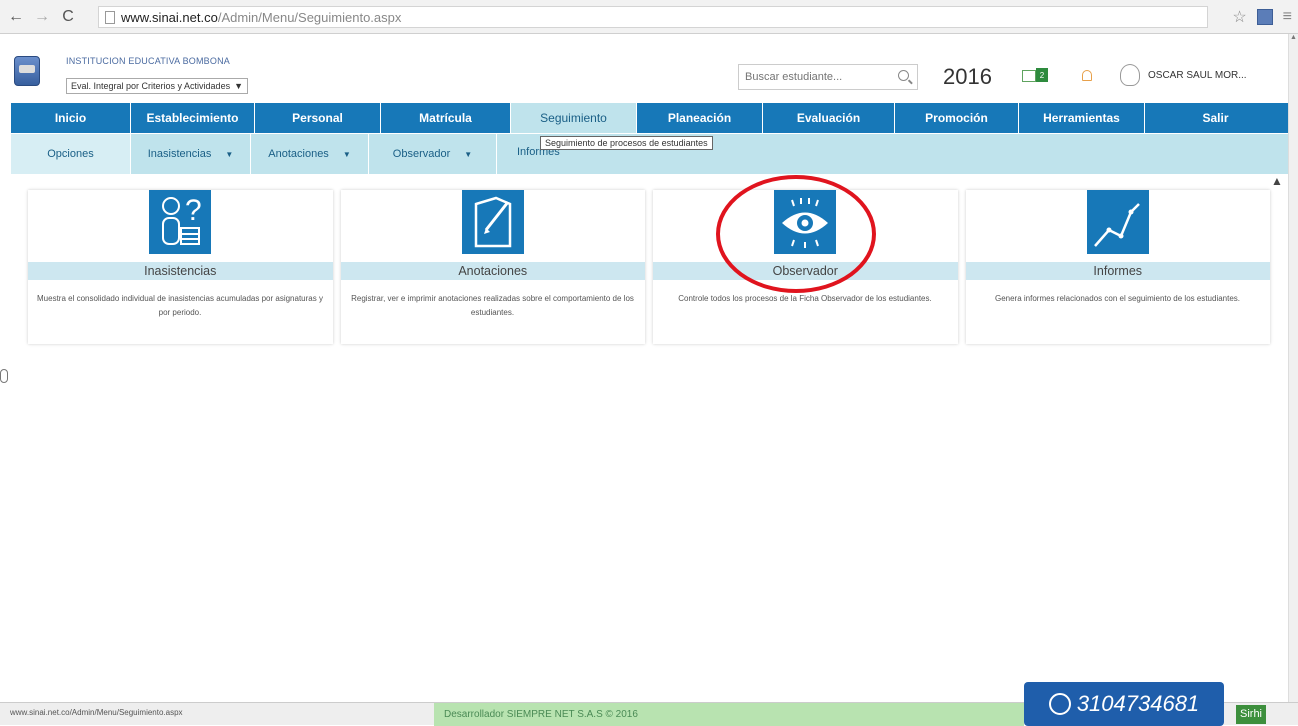 Image resolution: width=1298 pixels, height=726 pixels. What do you see at coordinates (110, 17) in the screenshot?
I see `page-icon` at bounding box center [110, 17].